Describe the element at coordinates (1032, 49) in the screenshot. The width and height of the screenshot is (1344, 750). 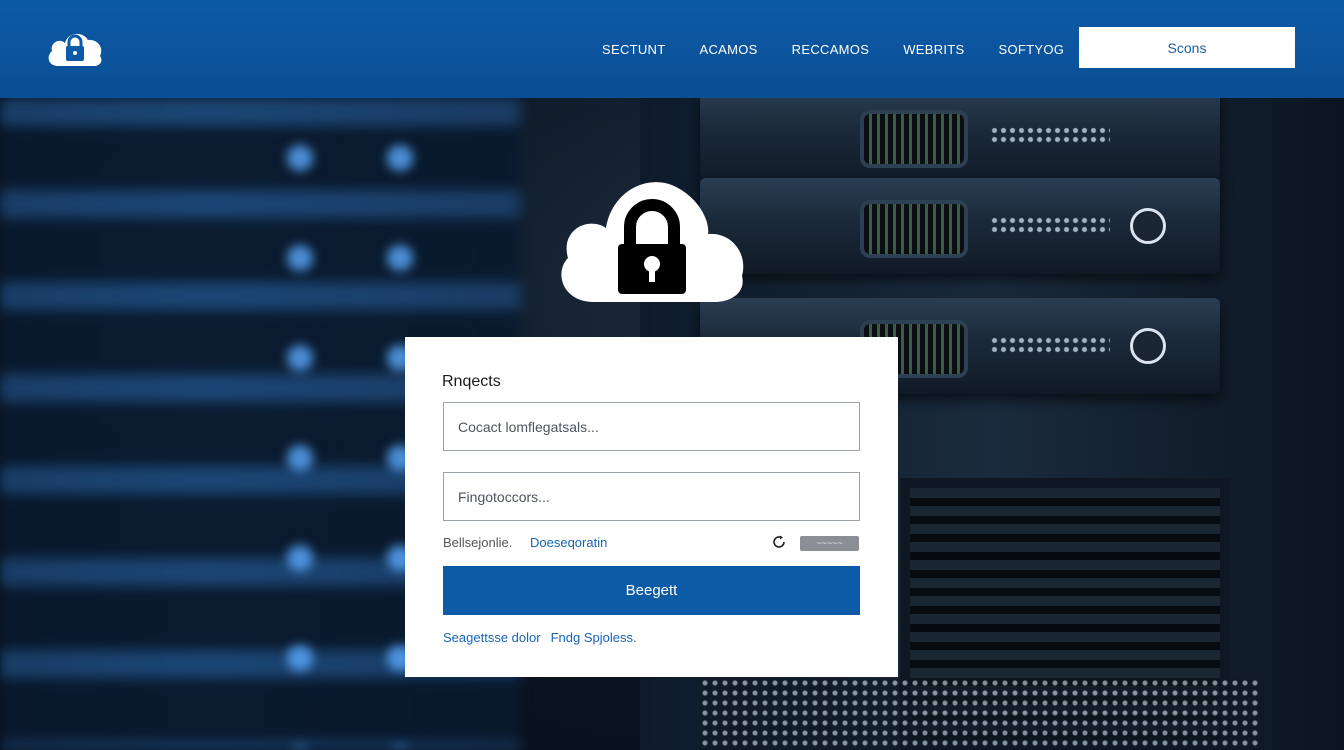
I see `nav-item-5: SOFTYOG` at that location.